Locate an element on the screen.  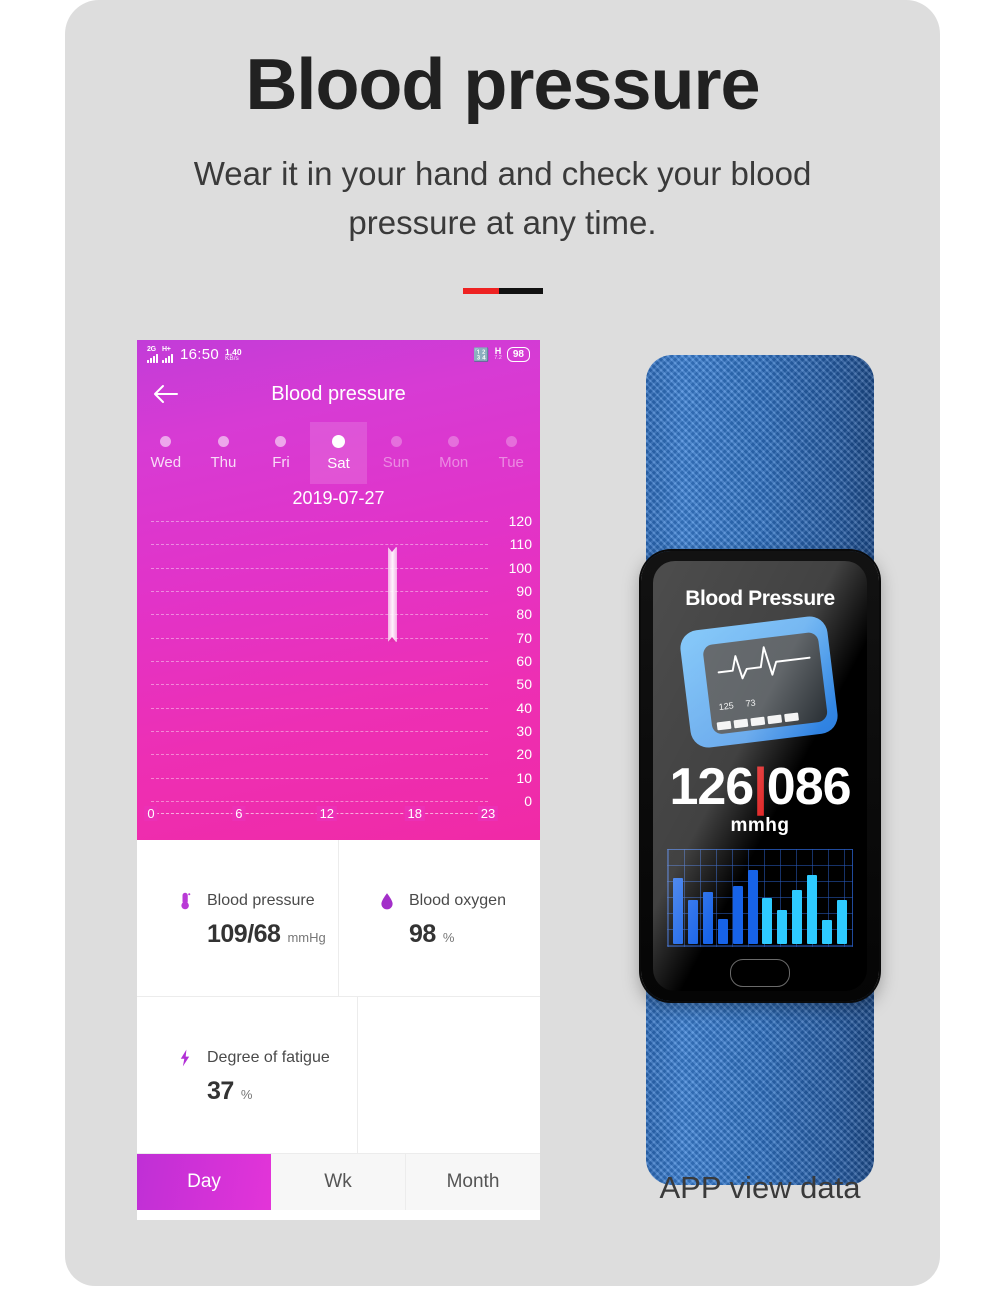
battery-badge: 98 is located at coordinates (518, 354).